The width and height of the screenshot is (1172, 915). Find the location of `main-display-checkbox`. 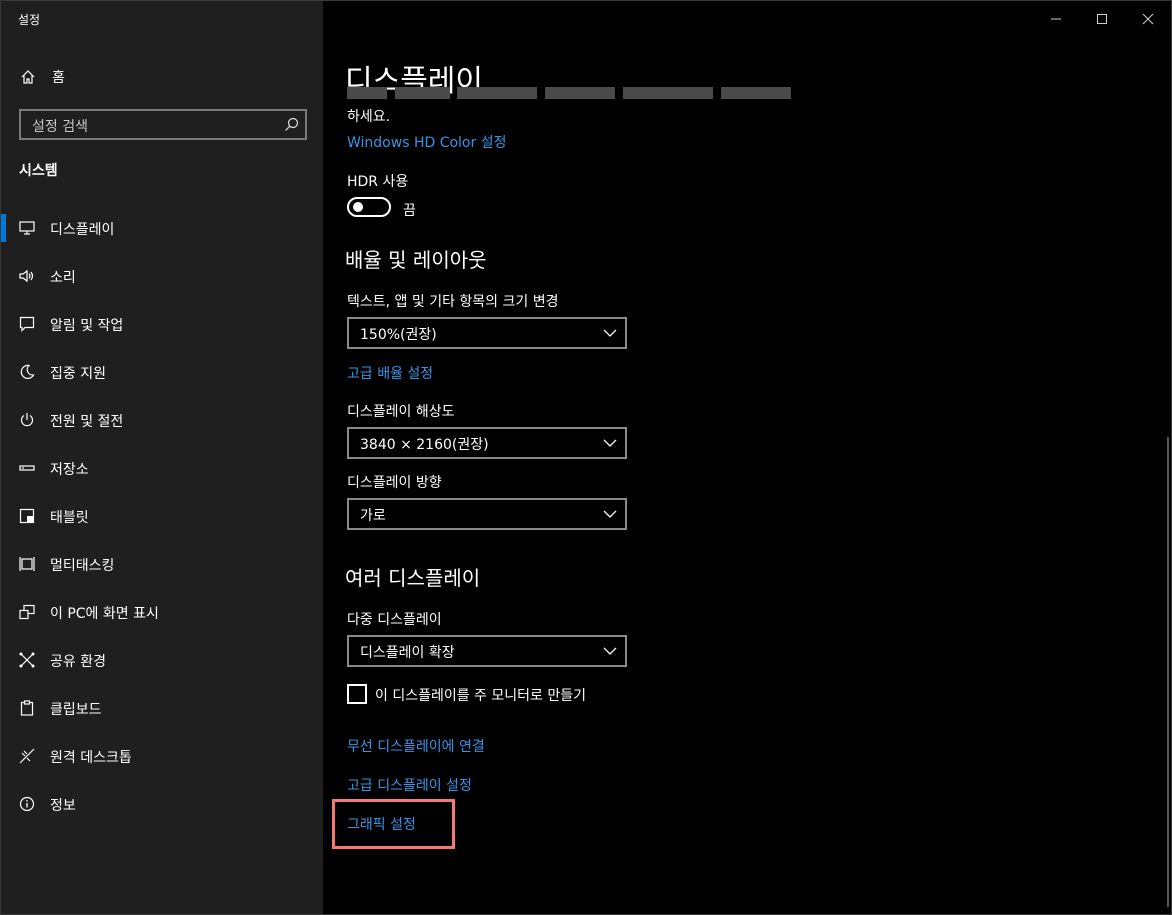

main-display-checkbox is located at coordinates (357, 694).